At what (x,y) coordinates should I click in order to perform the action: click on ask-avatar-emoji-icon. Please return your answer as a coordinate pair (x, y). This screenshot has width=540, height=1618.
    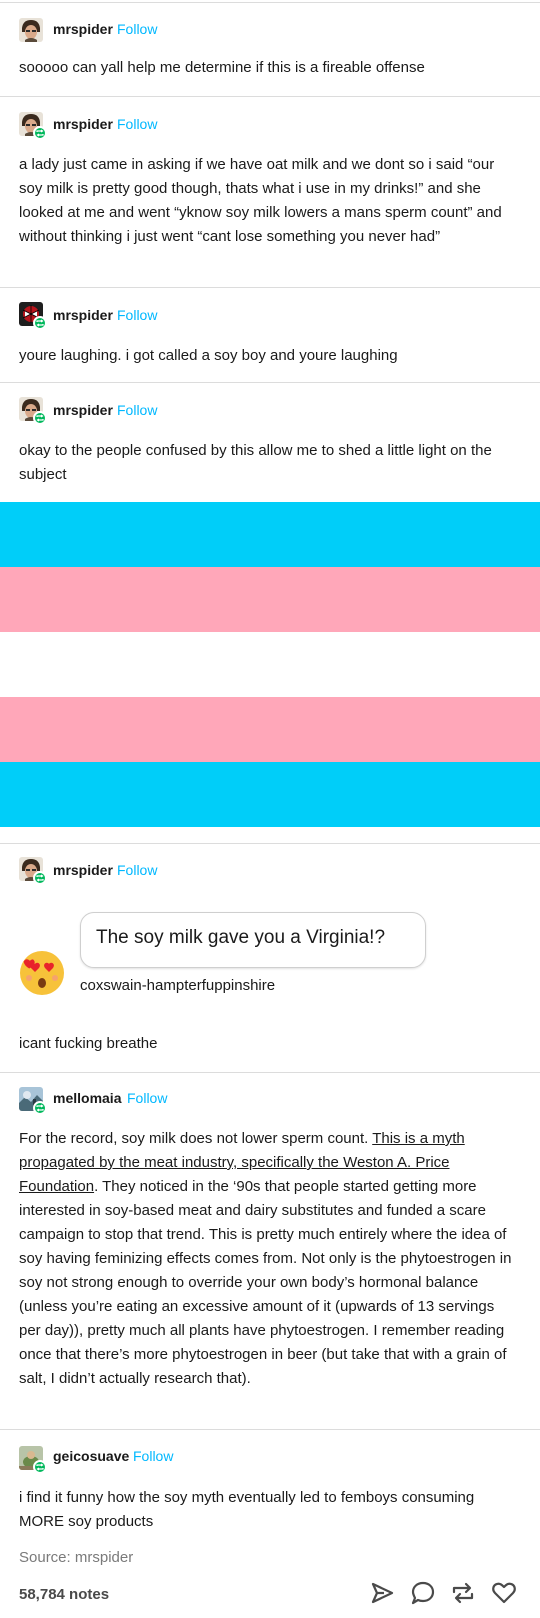
    Looking at the image, I should click on (42, 973).